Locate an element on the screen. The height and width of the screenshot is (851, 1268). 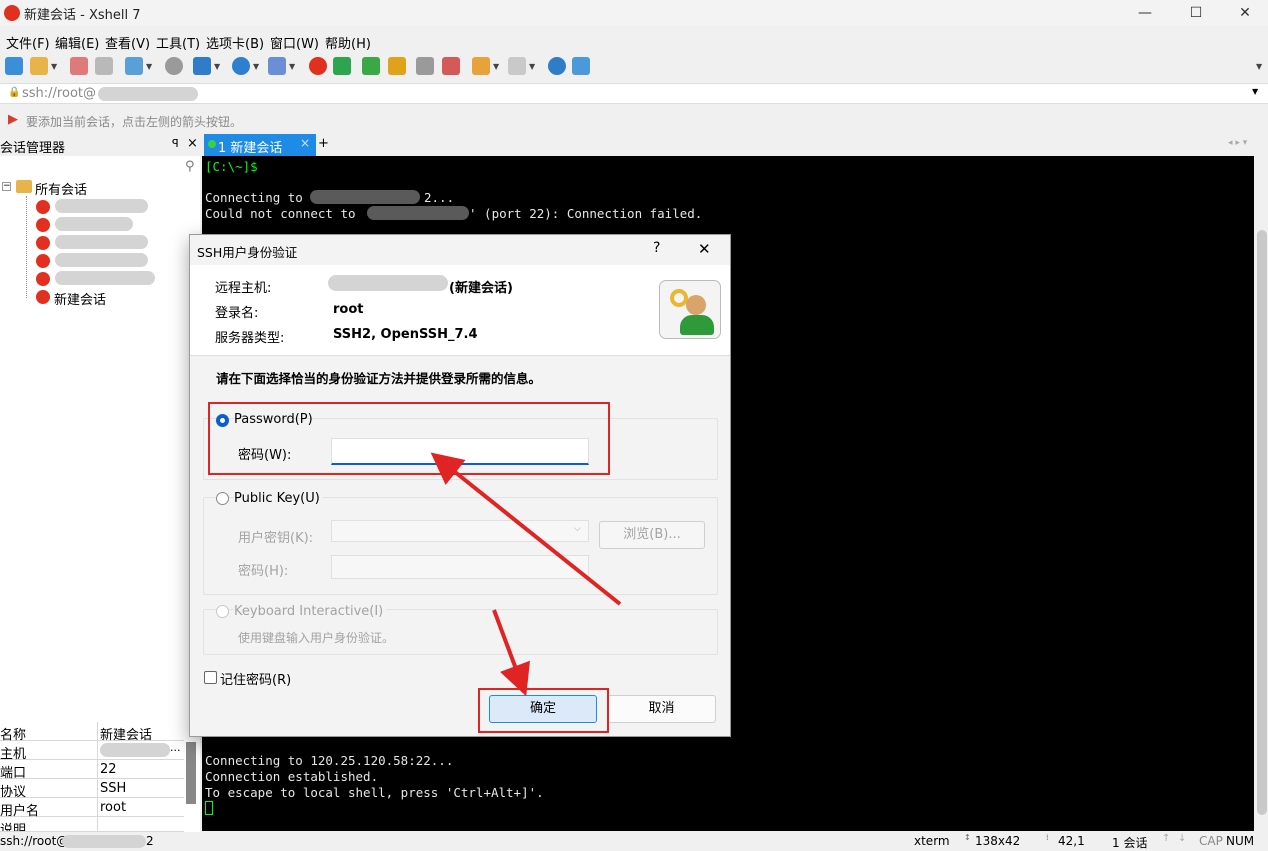
arrow-to-password is located at coordinates (526, 529).